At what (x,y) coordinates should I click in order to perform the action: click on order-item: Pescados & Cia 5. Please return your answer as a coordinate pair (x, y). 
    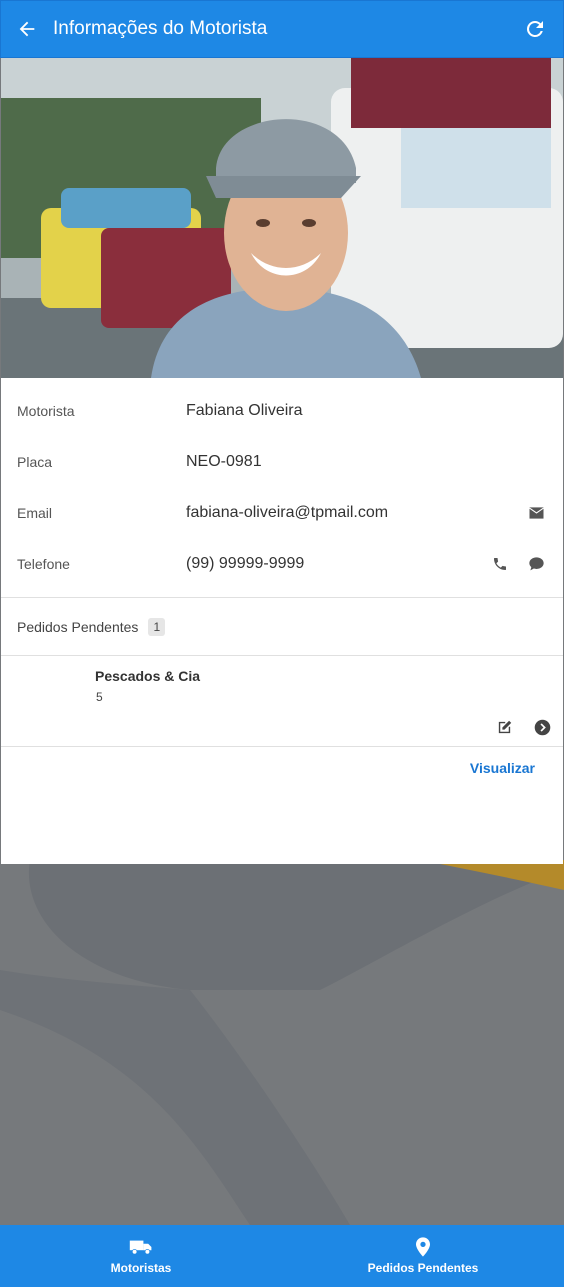
    Looking at the image, I should click on (282, 701).